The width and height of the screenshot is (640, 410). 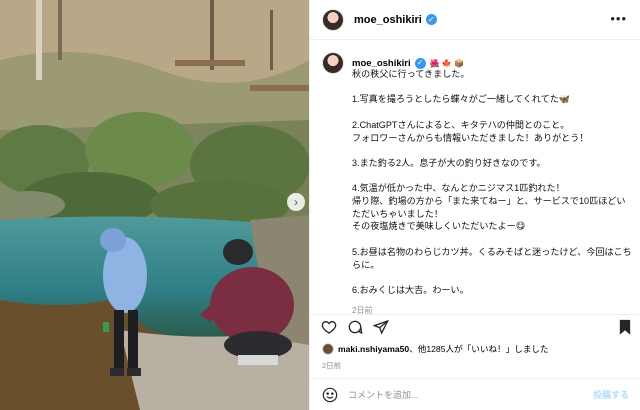 I want to click on first-liker: maki.nshiyama50, so click(x=373, y=349).